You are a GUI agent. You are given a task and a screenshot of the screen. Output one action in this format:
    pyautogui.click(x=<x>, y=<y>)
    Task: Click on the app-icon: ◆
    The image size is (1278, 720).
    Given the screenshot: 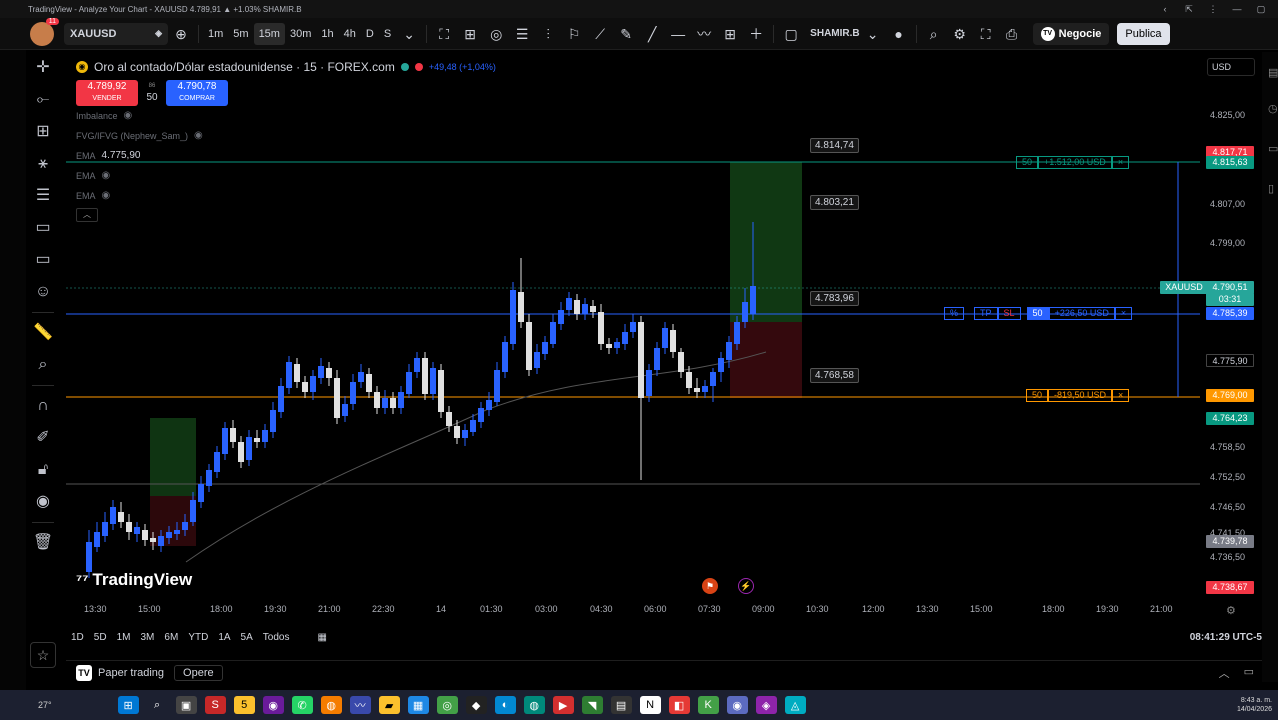 What is the action you would take?
    pyautogui.click(x=476, y=705)
    